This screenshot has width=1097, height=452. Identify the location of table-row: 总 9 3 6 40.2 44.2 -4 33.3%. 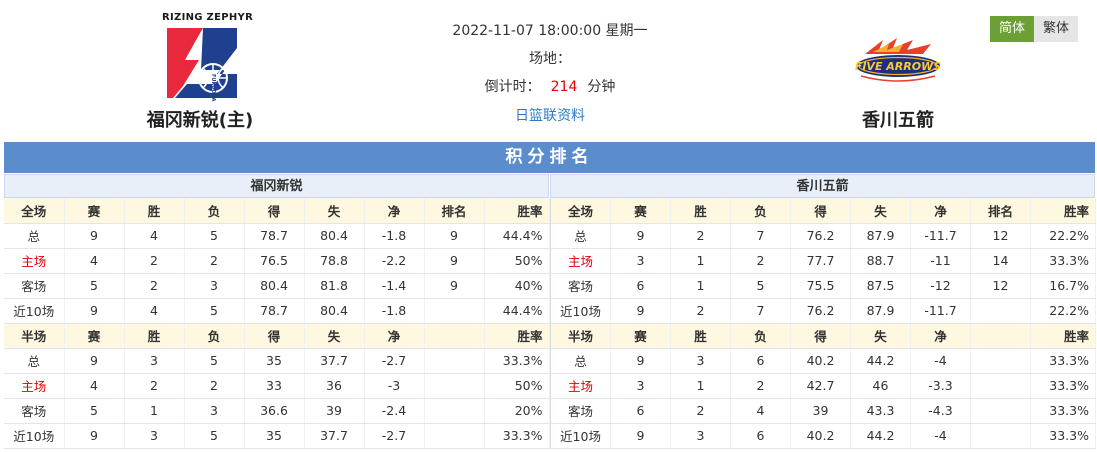
(823, 361).